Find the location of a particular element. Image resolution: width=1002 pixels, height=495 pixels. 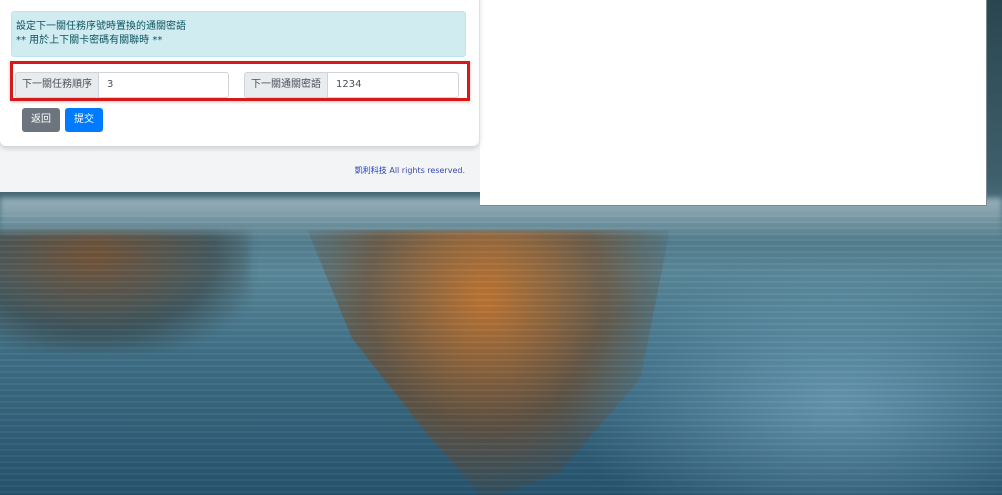

submit-button: 提交 is located at coordinates (84, 120).